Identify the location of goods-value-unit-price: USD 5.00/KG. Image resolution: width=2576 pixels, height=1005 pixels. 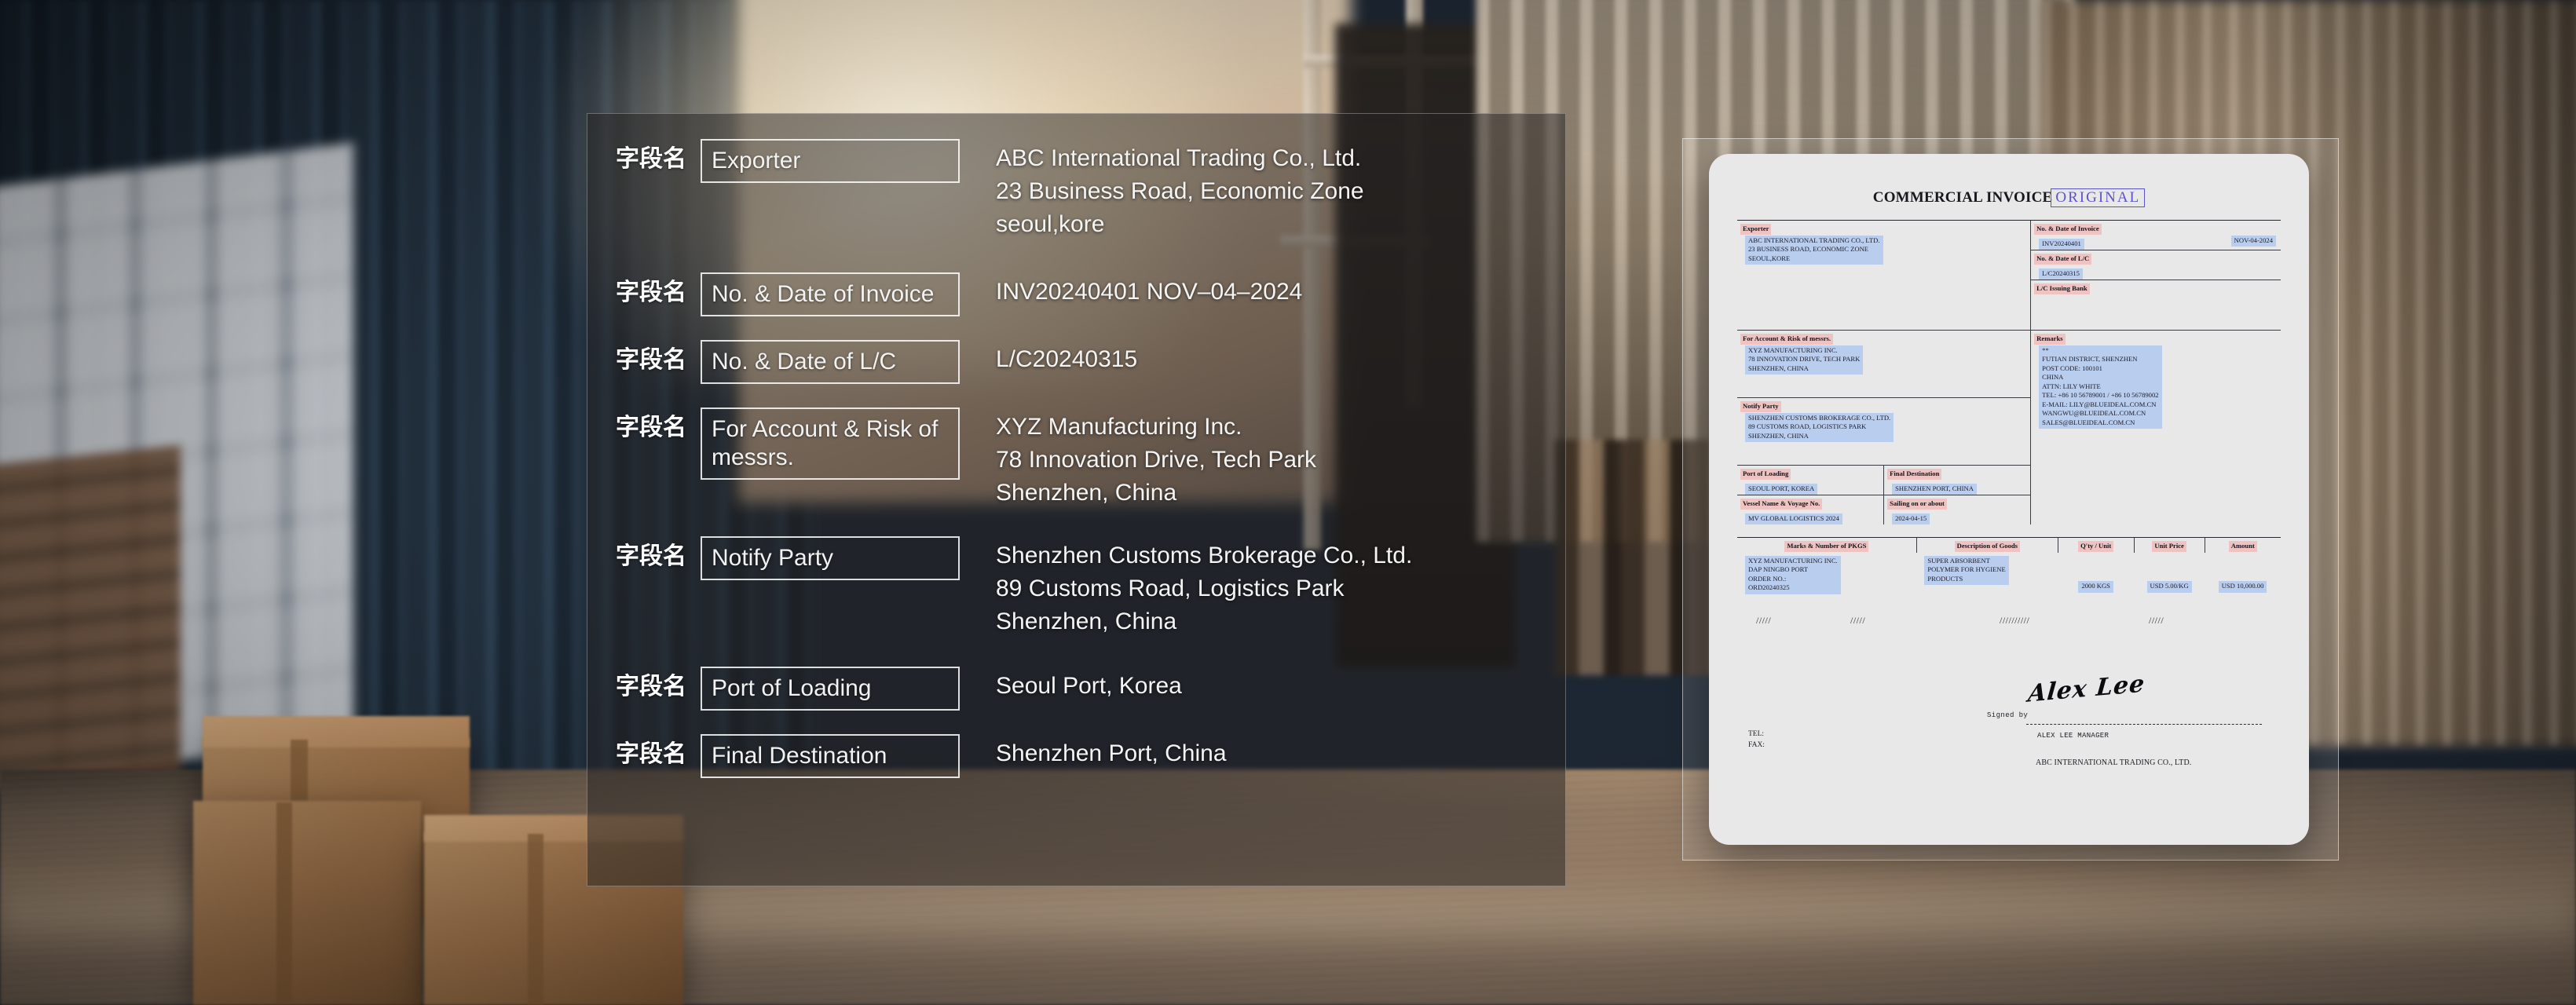
(2169, 587).